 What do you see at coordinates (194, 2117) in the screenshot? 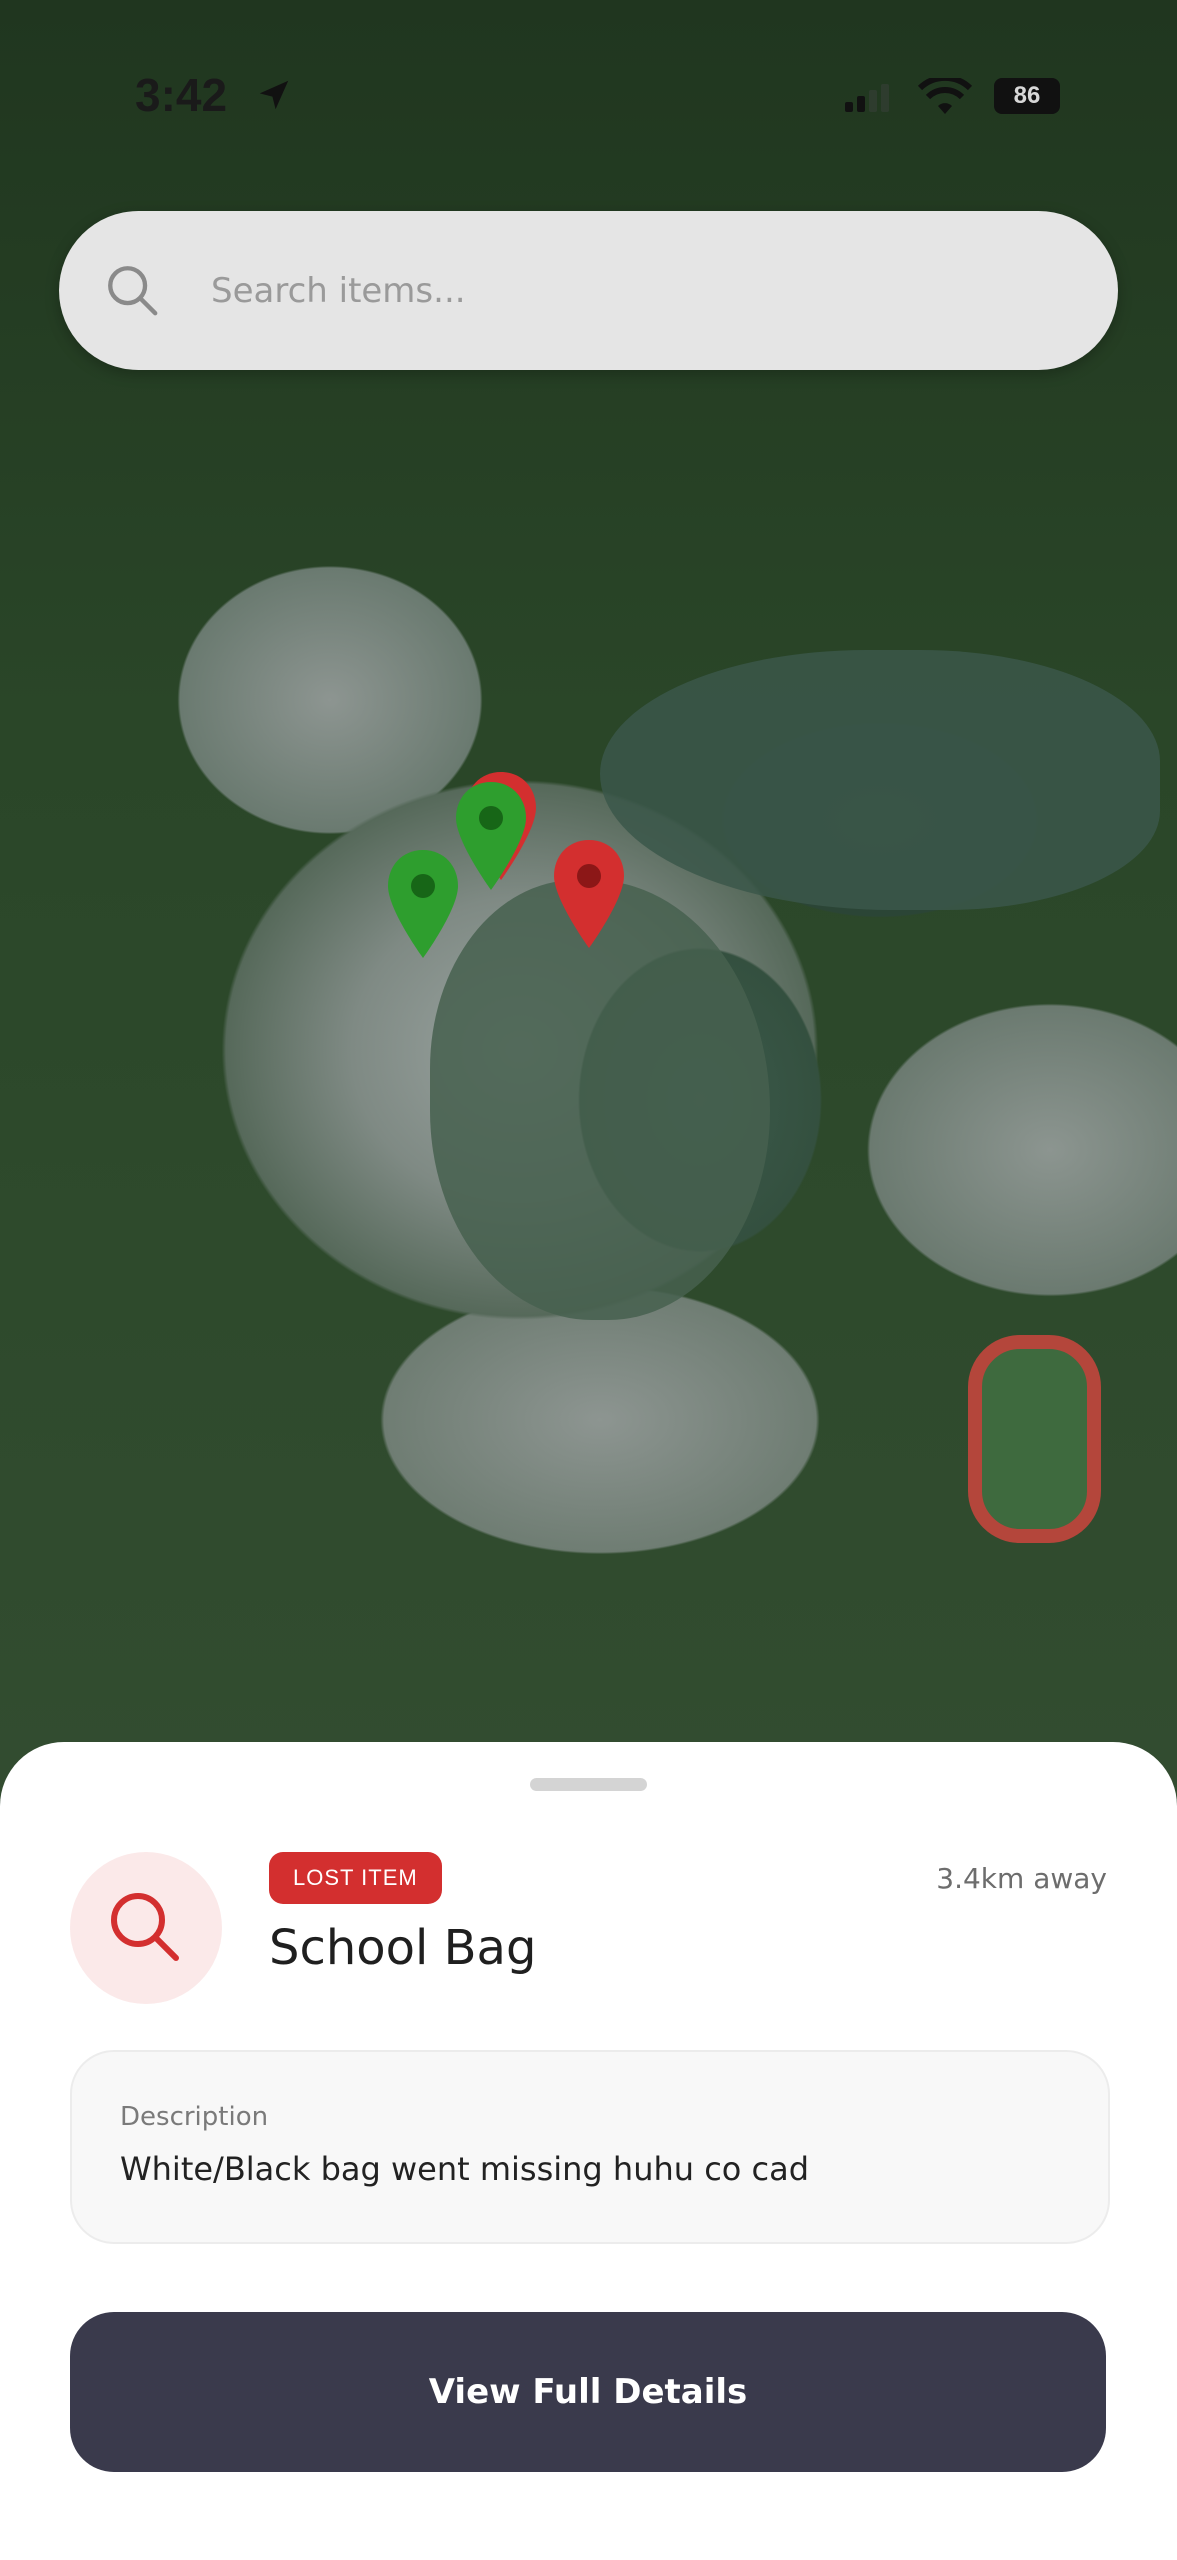
I see `description-label: Description` at bounding box center [194, 2117].